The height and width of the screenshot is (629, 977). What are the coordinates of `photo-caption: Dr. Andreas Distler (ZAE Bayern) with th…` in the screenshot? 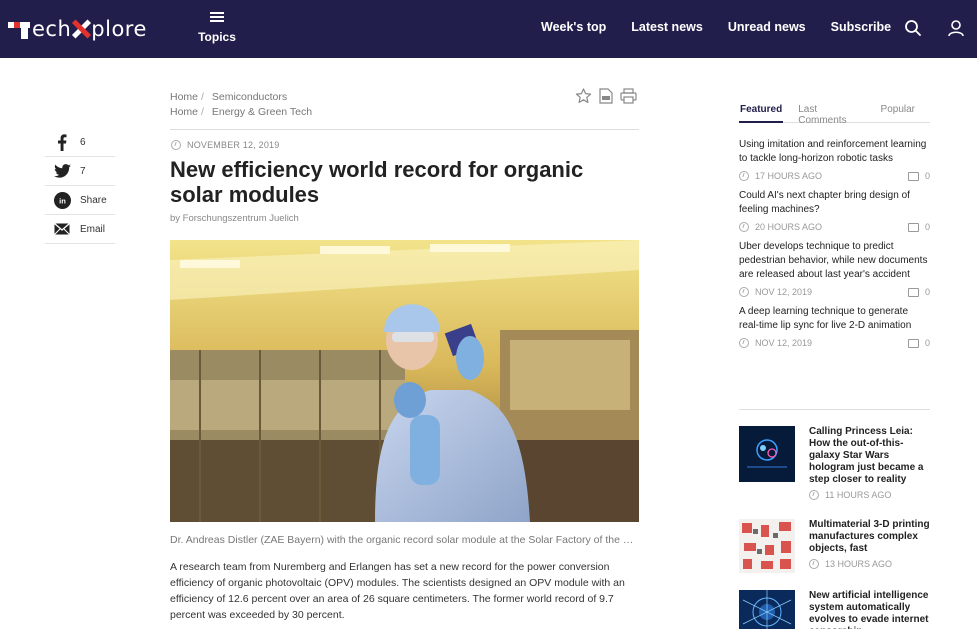 It's located at (404, 540).